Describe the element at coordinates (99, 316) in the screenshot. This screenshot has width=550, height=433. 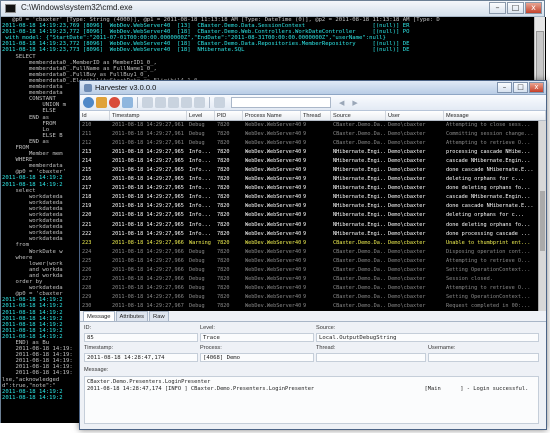
I see `tab-message: Message` at that location.